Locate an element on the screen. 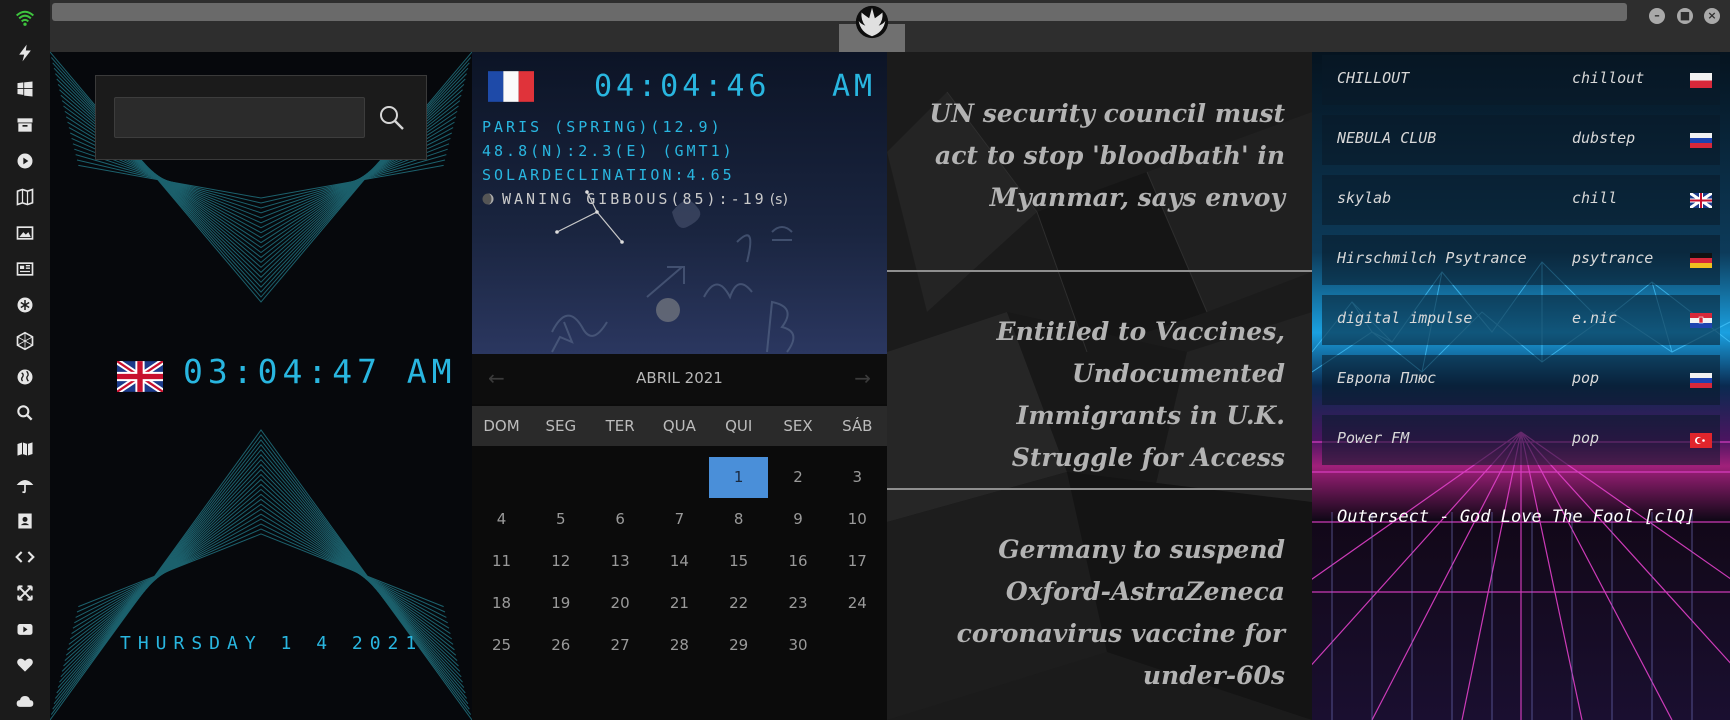 The image size is (1730, 720). calendar-day: 27 is located at coordinates (620, 645).